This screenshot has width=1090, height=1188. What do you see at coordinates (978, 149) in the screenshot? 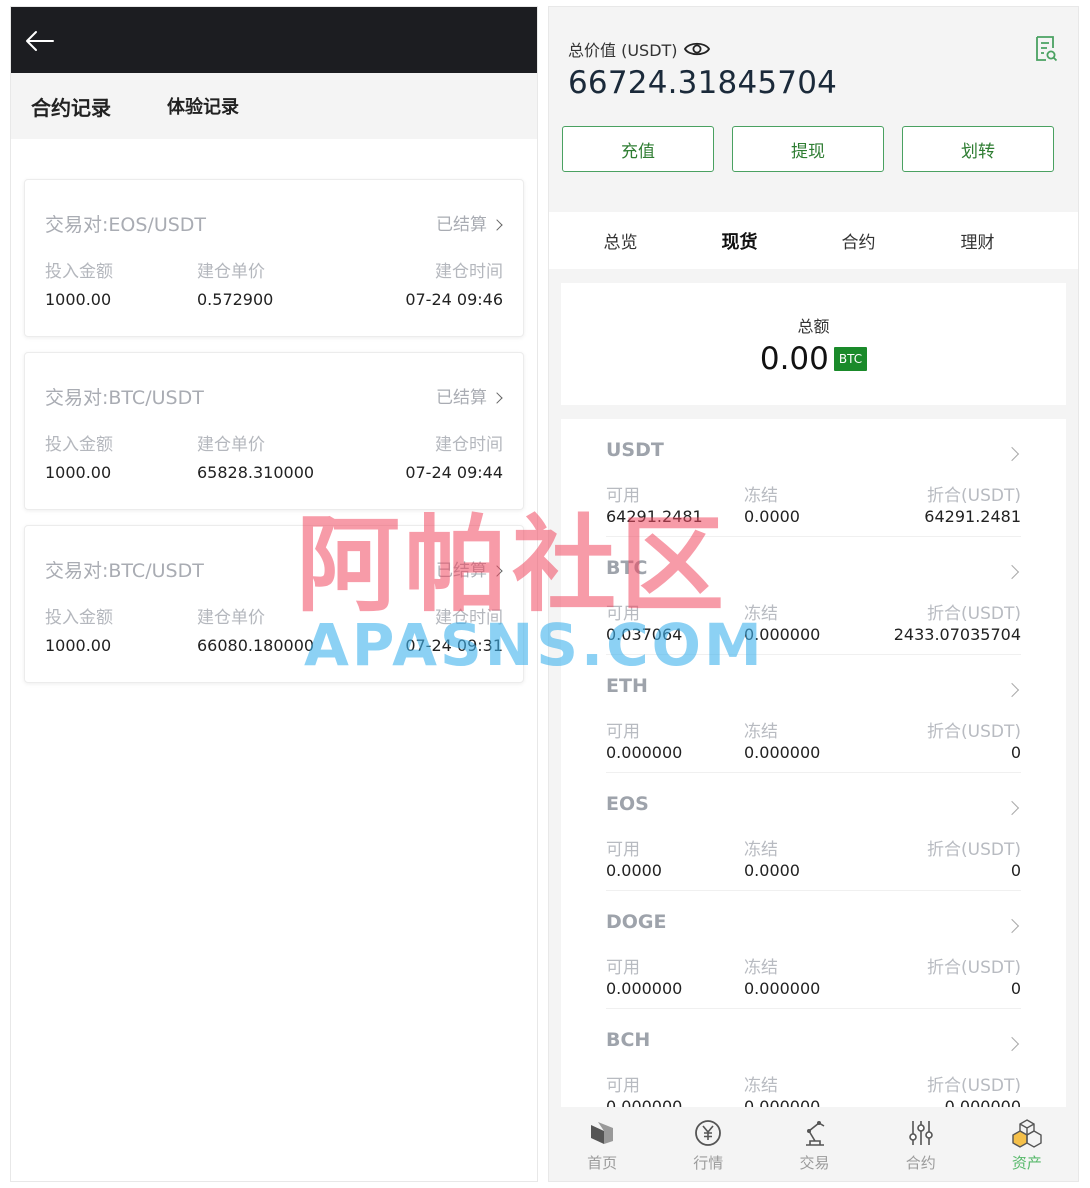
I see `transfer-button: 划转` at bounding box center [978, 149].